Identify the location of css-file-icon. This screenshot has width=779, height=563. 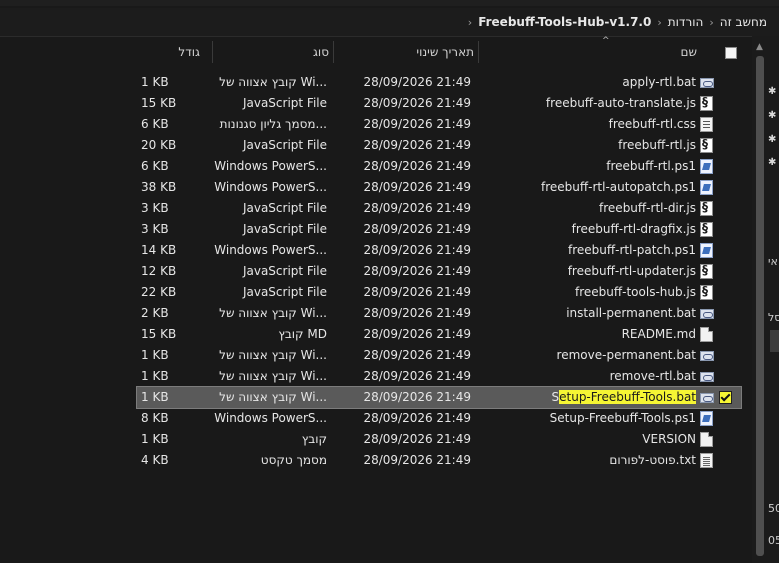
(706, 124).